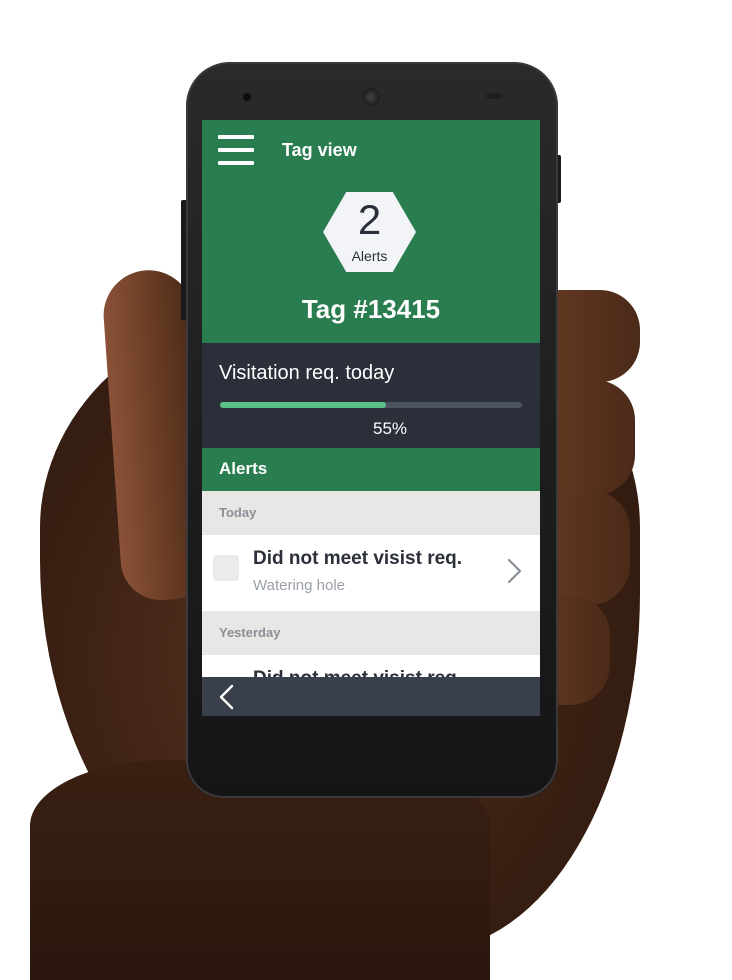  What do you see at coordinates (307, 373) in the screenshot?
I see `visitation-label: Visitation req. today` at bounding box center [307, 373].